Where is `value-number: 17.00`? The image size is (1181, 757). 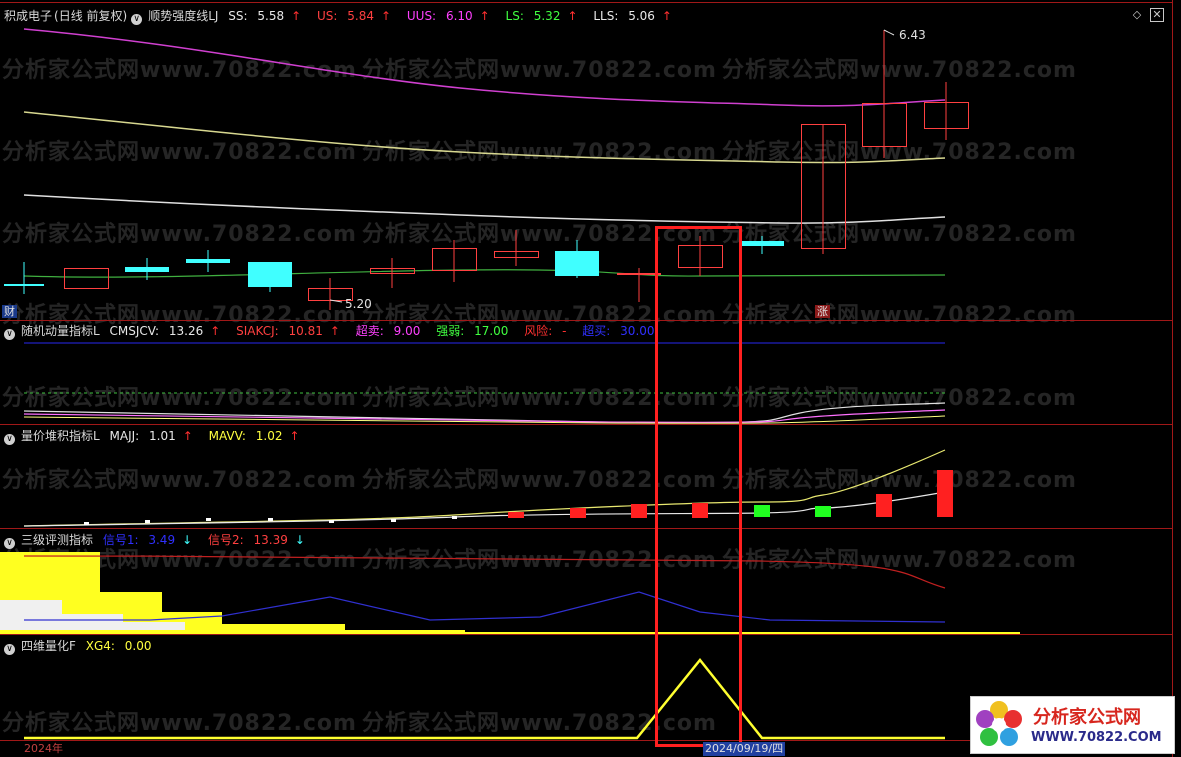 value-number: 17.00 is located at coordinates (491, 331).